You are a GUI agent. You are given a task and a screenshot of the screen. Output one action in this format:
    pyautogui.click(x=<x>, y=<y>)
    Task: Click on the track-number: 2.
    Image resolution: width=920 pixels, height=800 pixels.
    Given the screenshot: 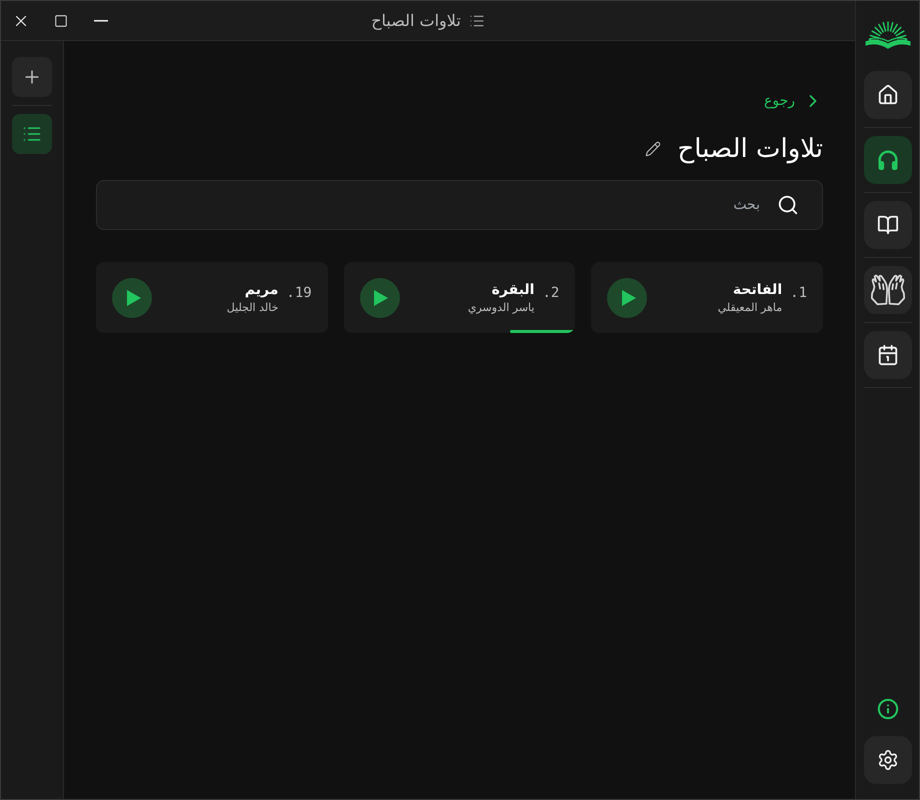 What is the action you would take?
    pyautogui.click(x=551, y=293)
    